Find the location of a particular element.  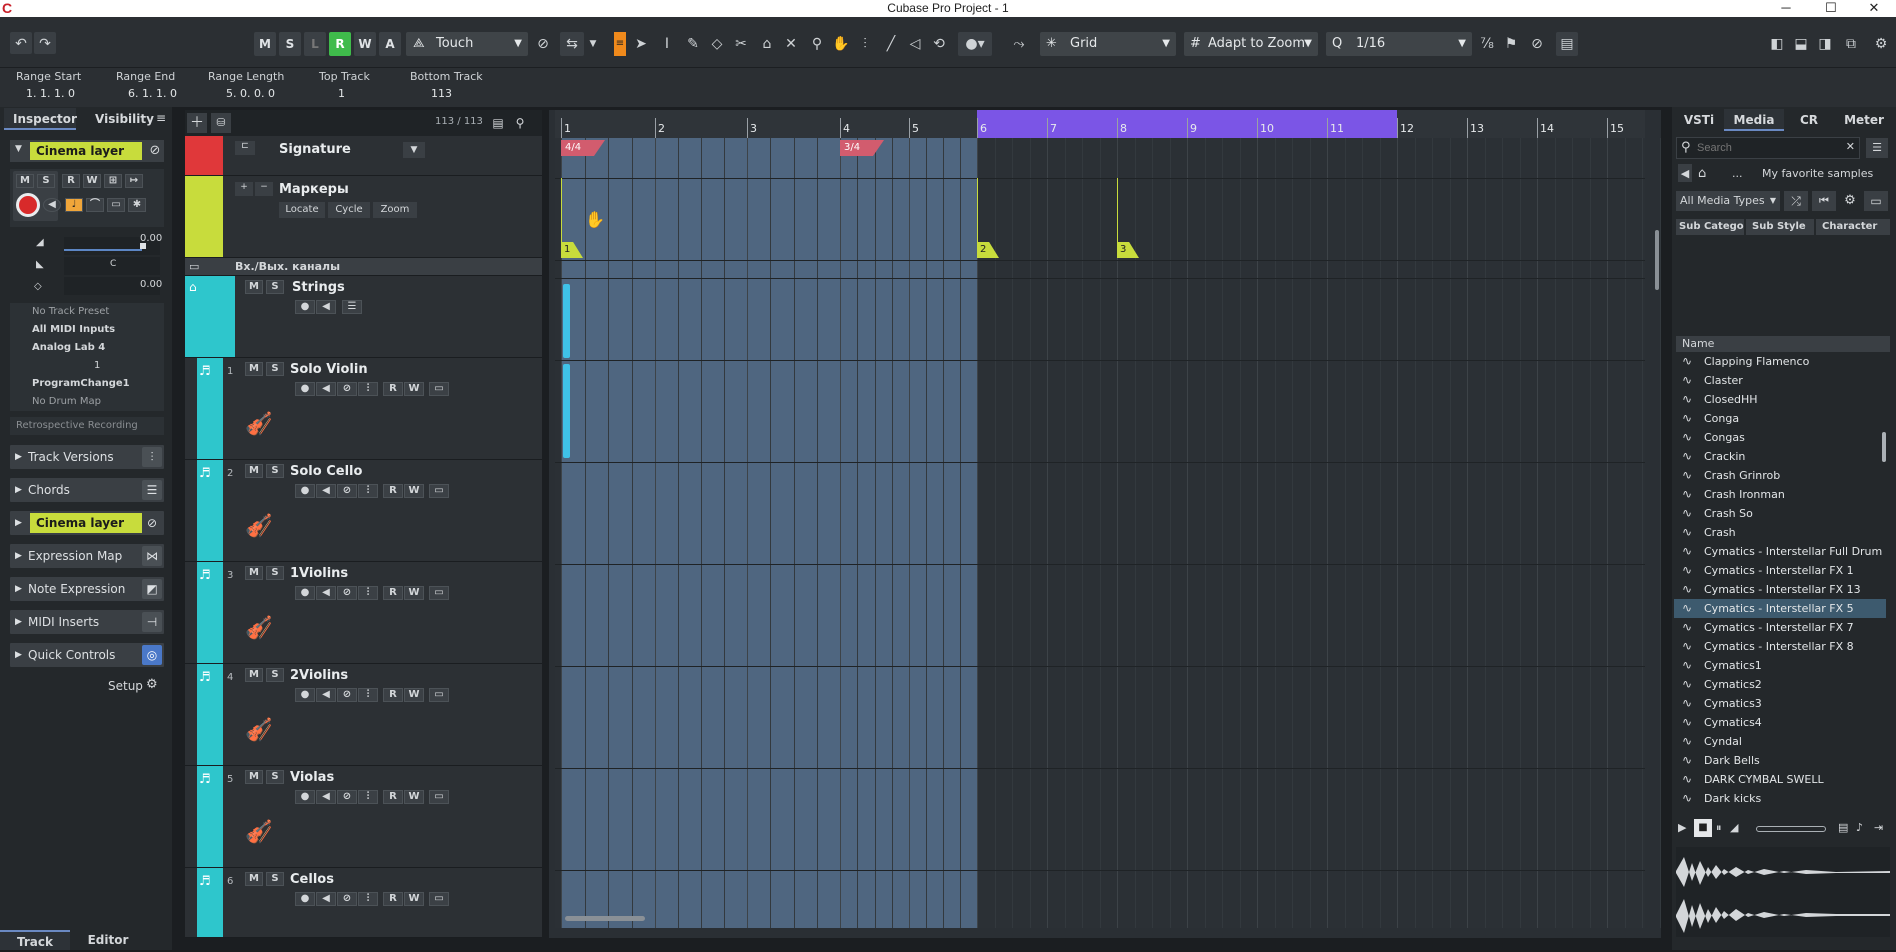

left-zone-icon: ◧ is located at coordinates (1777, 44).